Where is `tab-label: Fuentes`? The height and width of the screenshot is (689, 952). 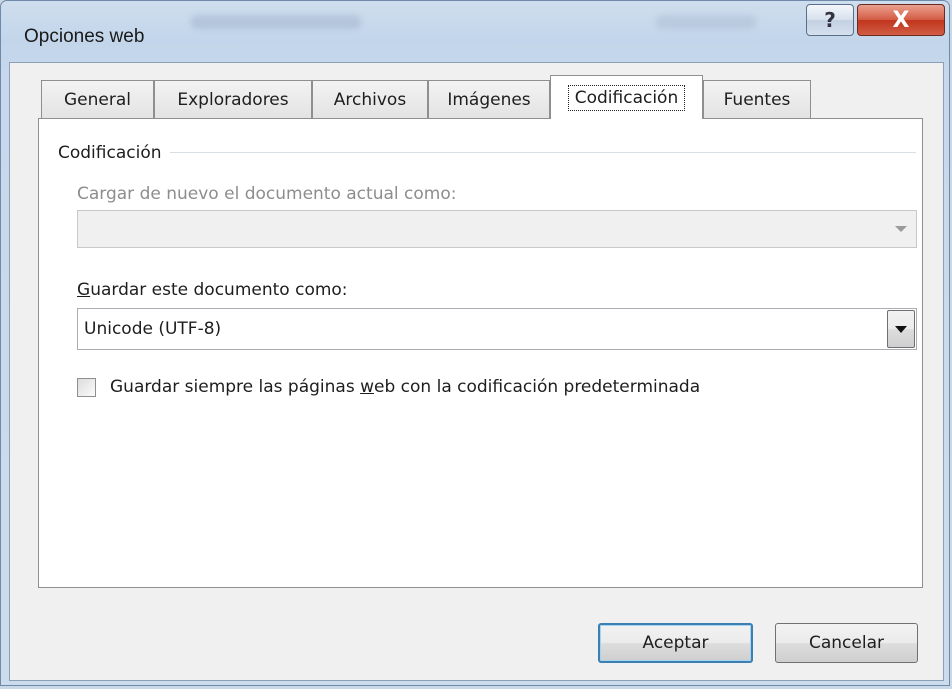
tab-label: Fuentes is located at coordinates (757, 99).